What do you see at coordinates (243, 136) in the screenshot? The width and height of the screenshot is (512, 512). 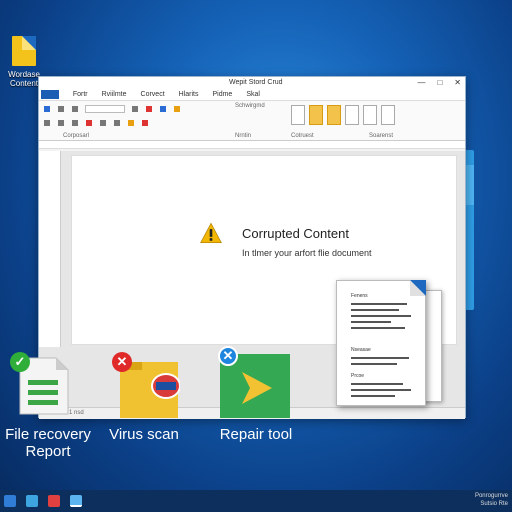 I see `ribbon-group-label-3: Nrntin` at bounding box center [243, 136].